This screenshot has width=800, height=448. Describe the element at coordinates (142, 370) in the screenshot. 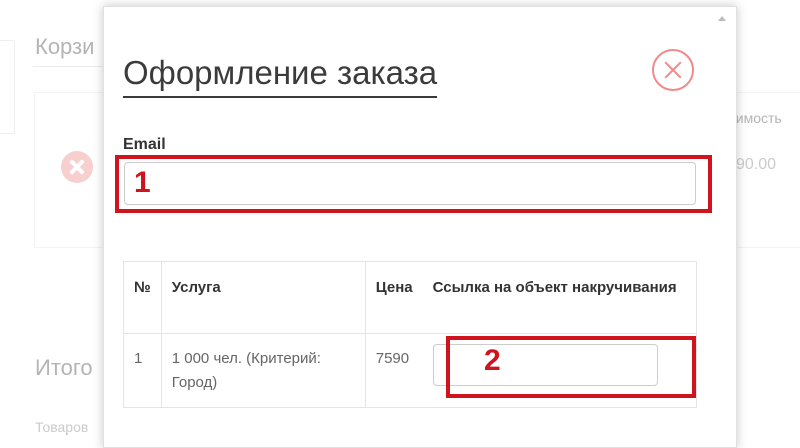

I see `row-num: 1` at that location.